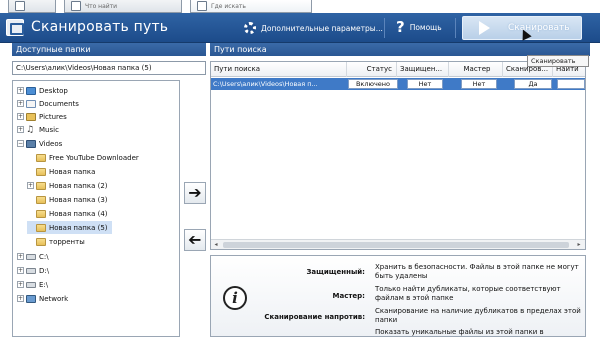  I want to click on tree-item-label: C:\, so click(44, 256).